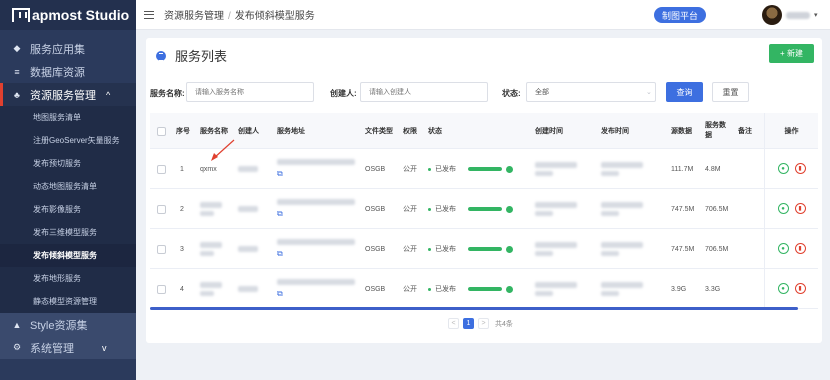 The width and height of the screenshot is (830, 380). What do you see at coordinates (68, 324) in the screenshot?
I see `sidebar-item-style: ▲ Style资源集` at bounding box center [68, 324].